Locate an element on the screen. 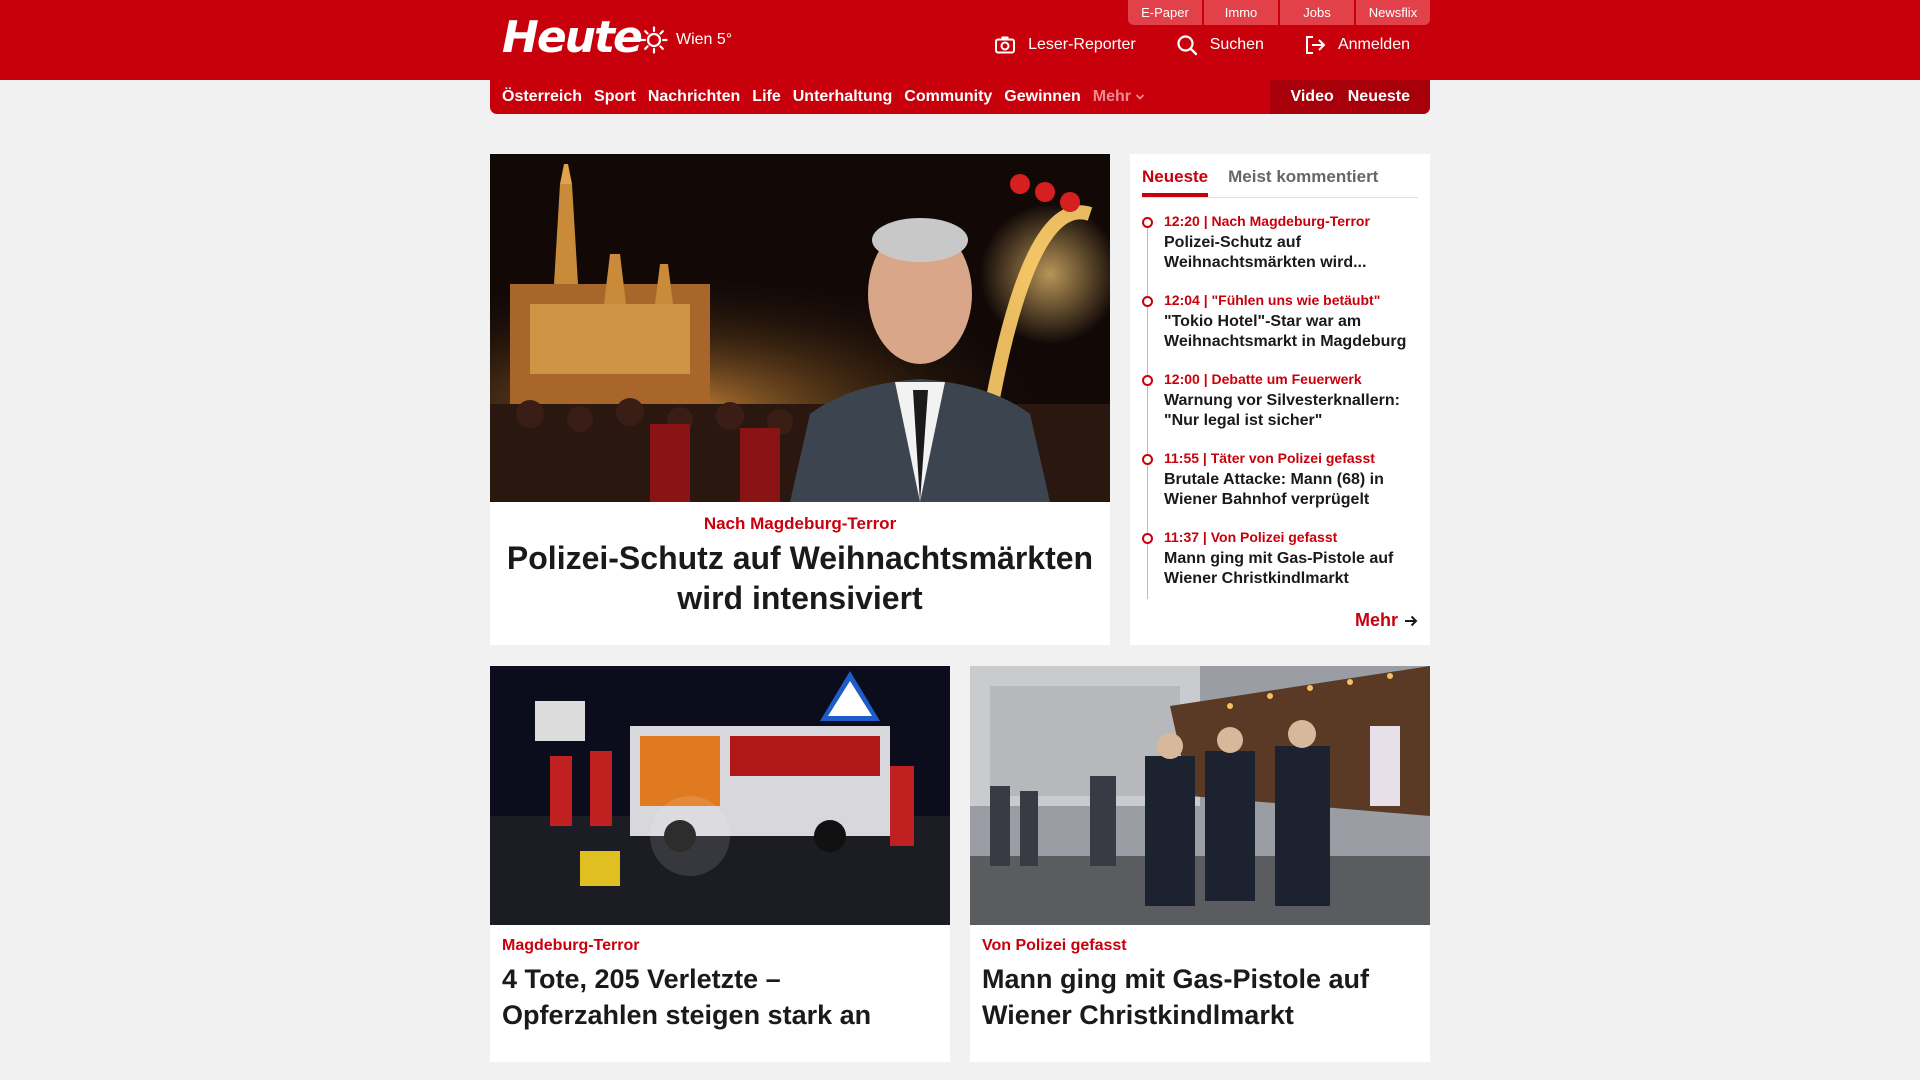 This screenshot has height=1080, width=1920. lead-article-kicker: Nach Magdeburg-Terror is located at coordinates (800, 523).